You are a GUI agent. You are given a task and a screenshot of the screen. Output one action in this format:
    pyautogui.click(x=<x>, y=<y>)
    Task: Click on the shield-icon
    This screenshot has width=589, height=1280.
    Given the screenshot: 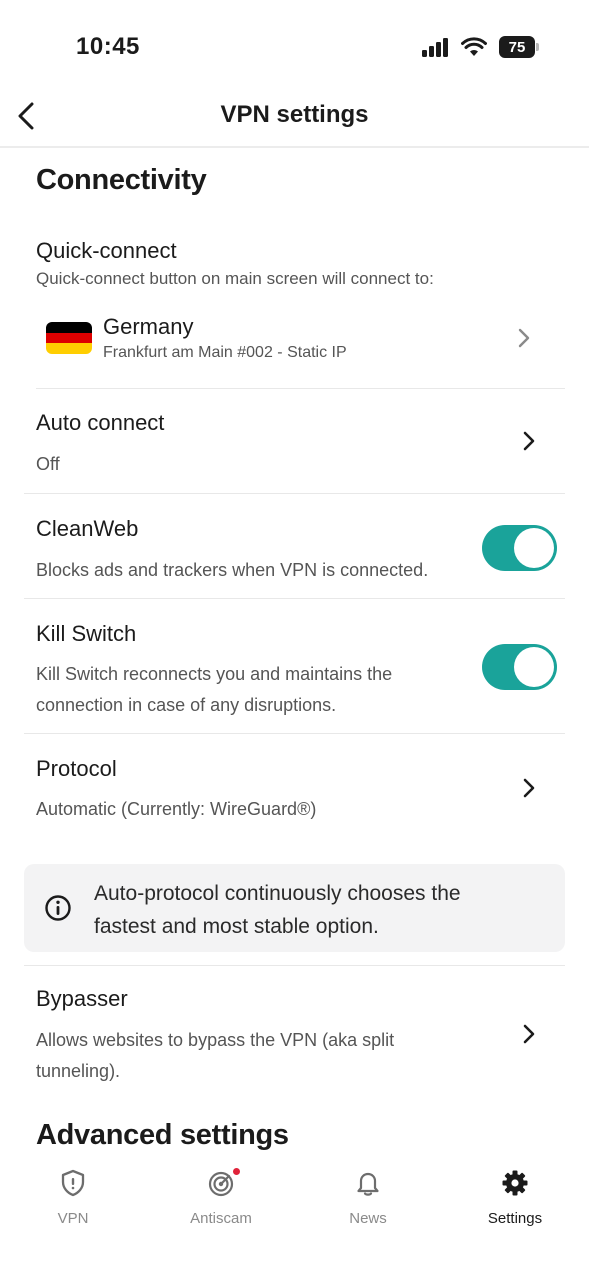 What is the action you would take?
    pyautogui.click(x=73, y=1183)
    